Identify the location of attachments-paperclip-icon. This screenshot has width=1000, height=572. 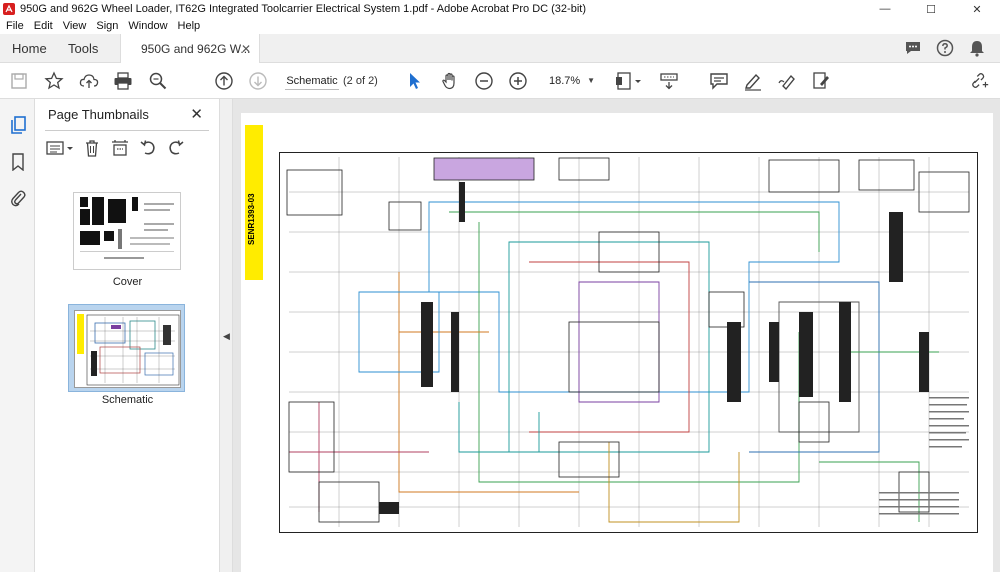
(18, 198).